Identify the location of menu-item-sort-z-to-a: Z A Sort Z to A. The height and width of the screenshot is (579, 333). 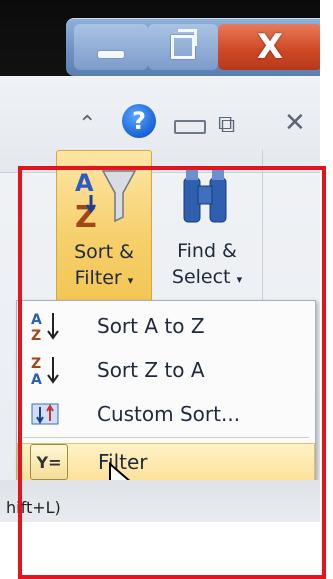
(166, 370).